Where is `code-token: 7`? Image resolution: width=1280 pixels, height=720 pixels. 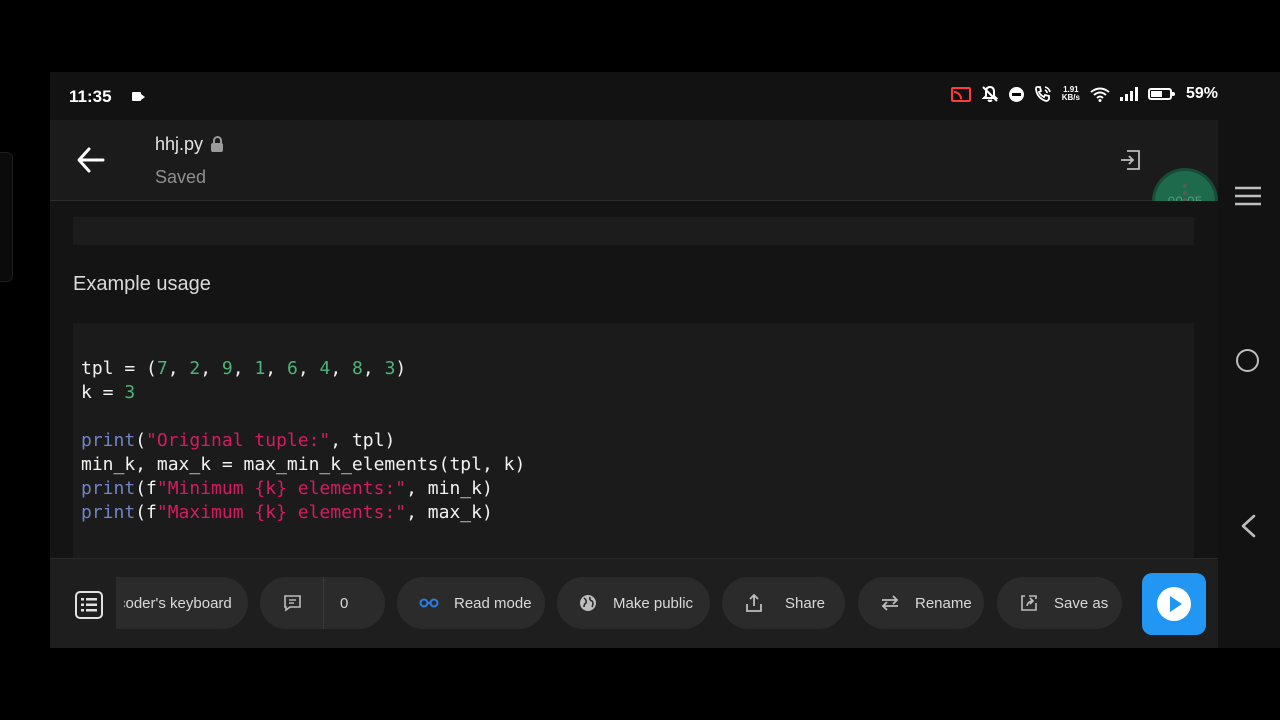 code-token: 7 is located at coordinates (162, 368).